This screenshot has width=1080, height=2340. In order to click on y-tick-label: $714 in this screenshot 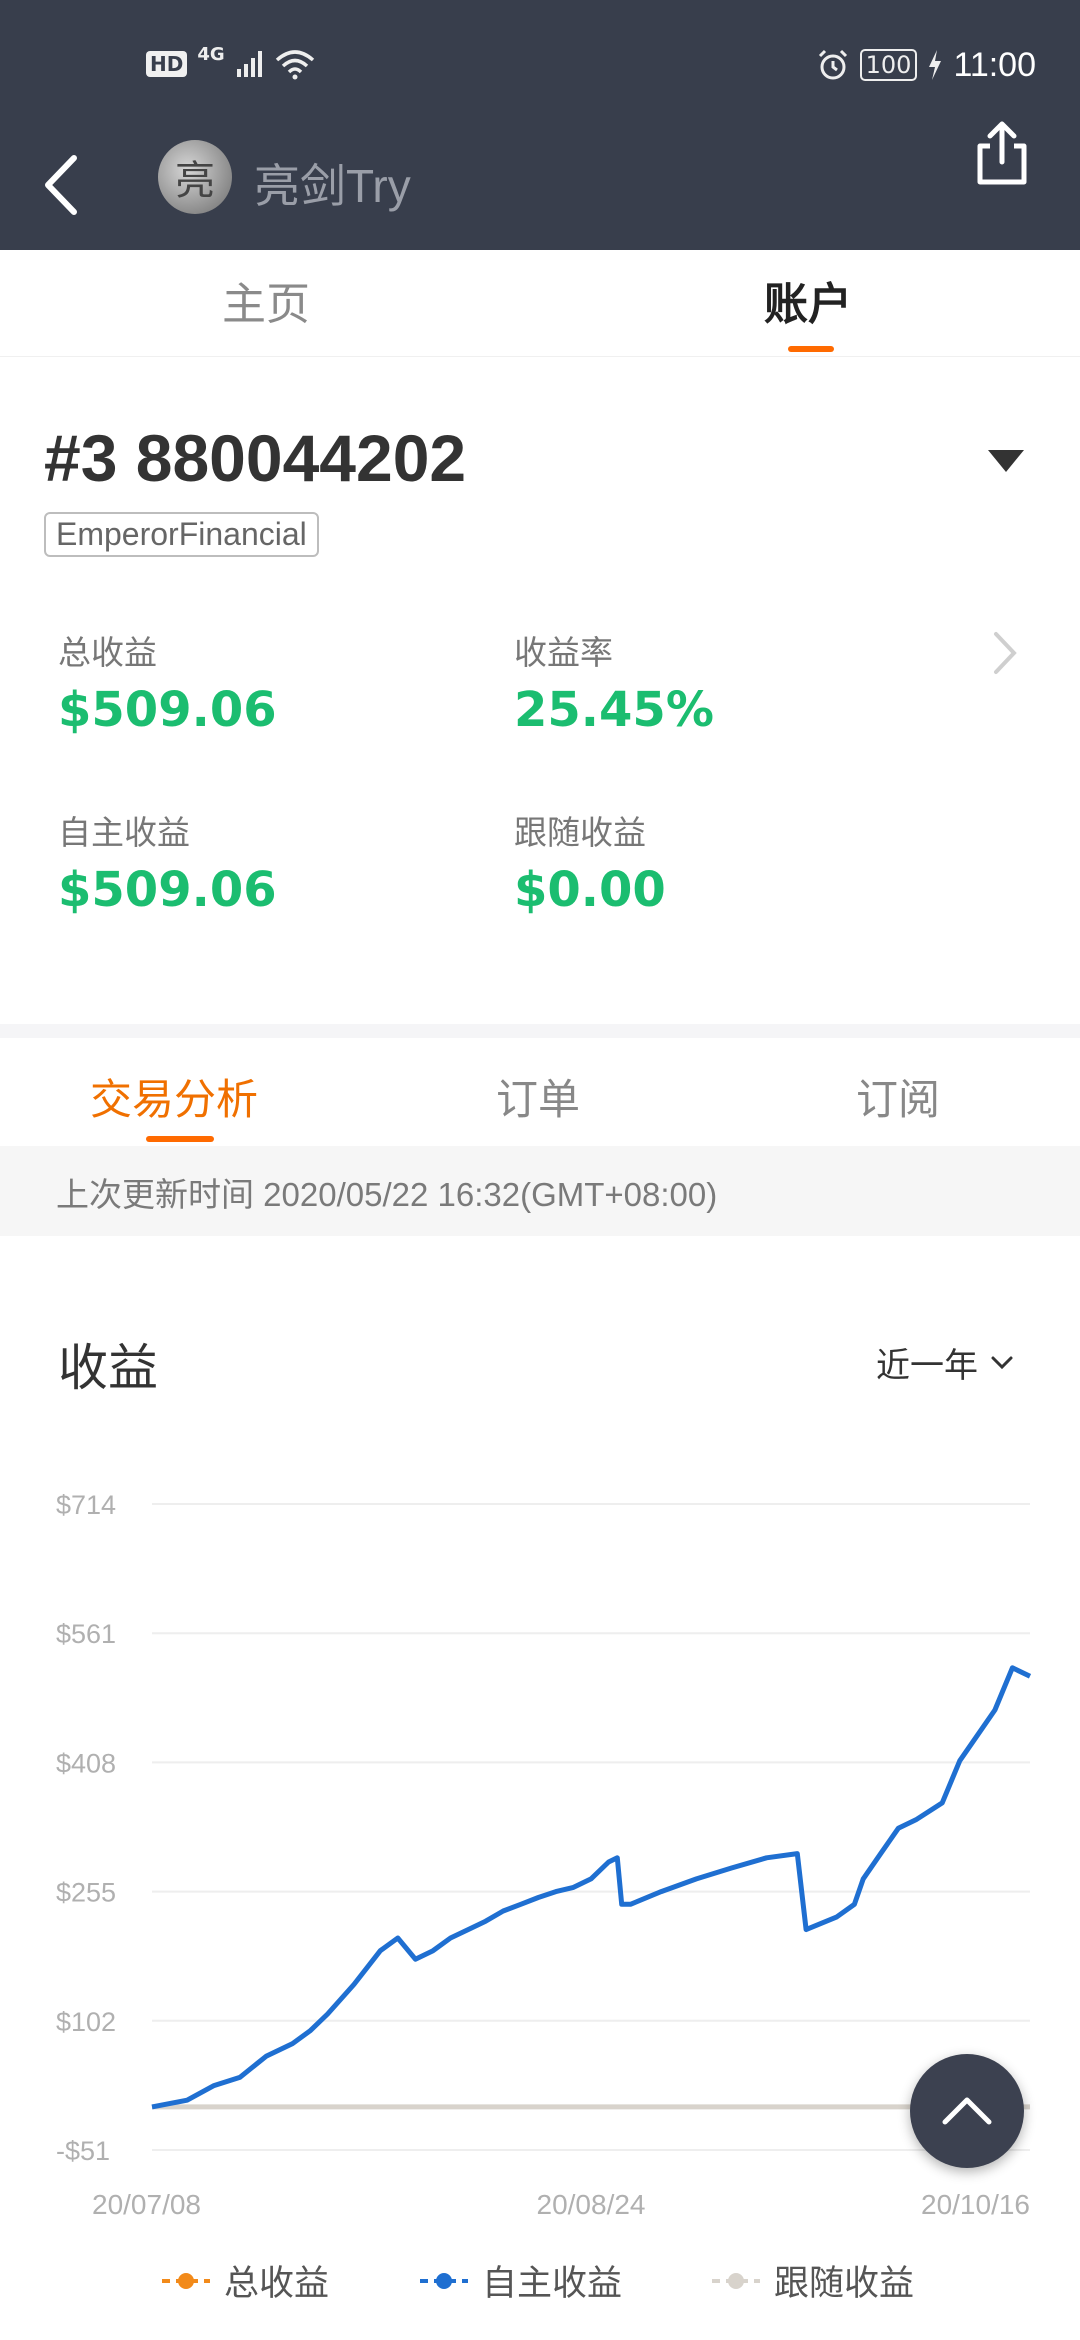, I will do `click(86, 1505)`.